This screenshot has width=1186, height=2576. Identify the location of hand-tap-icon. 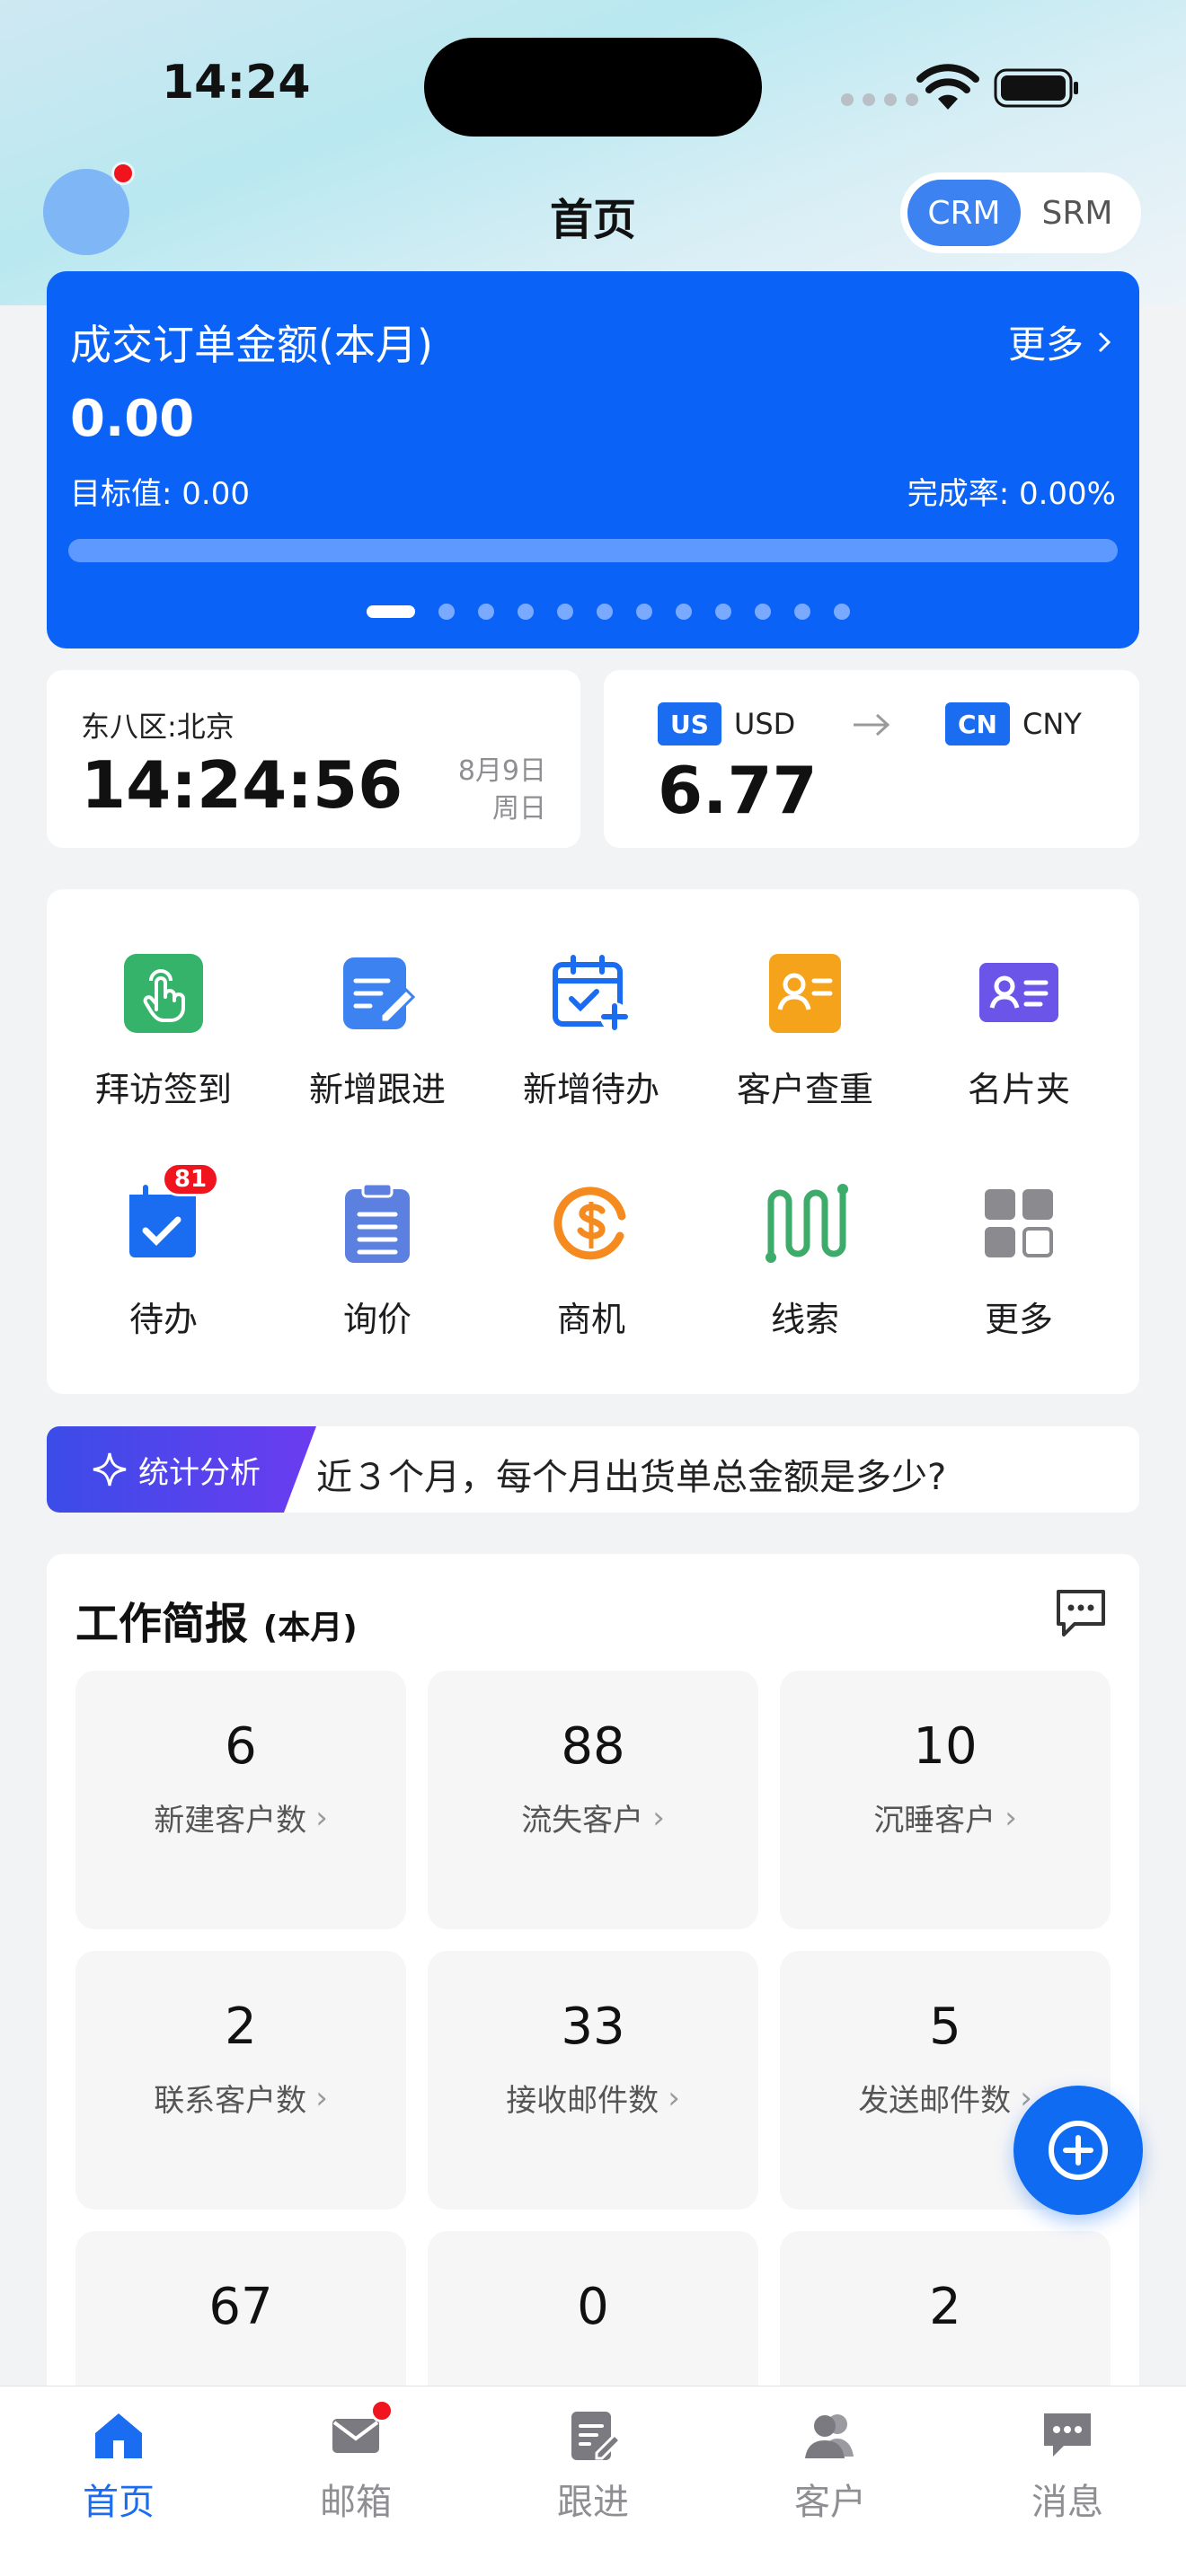
(163, 993).